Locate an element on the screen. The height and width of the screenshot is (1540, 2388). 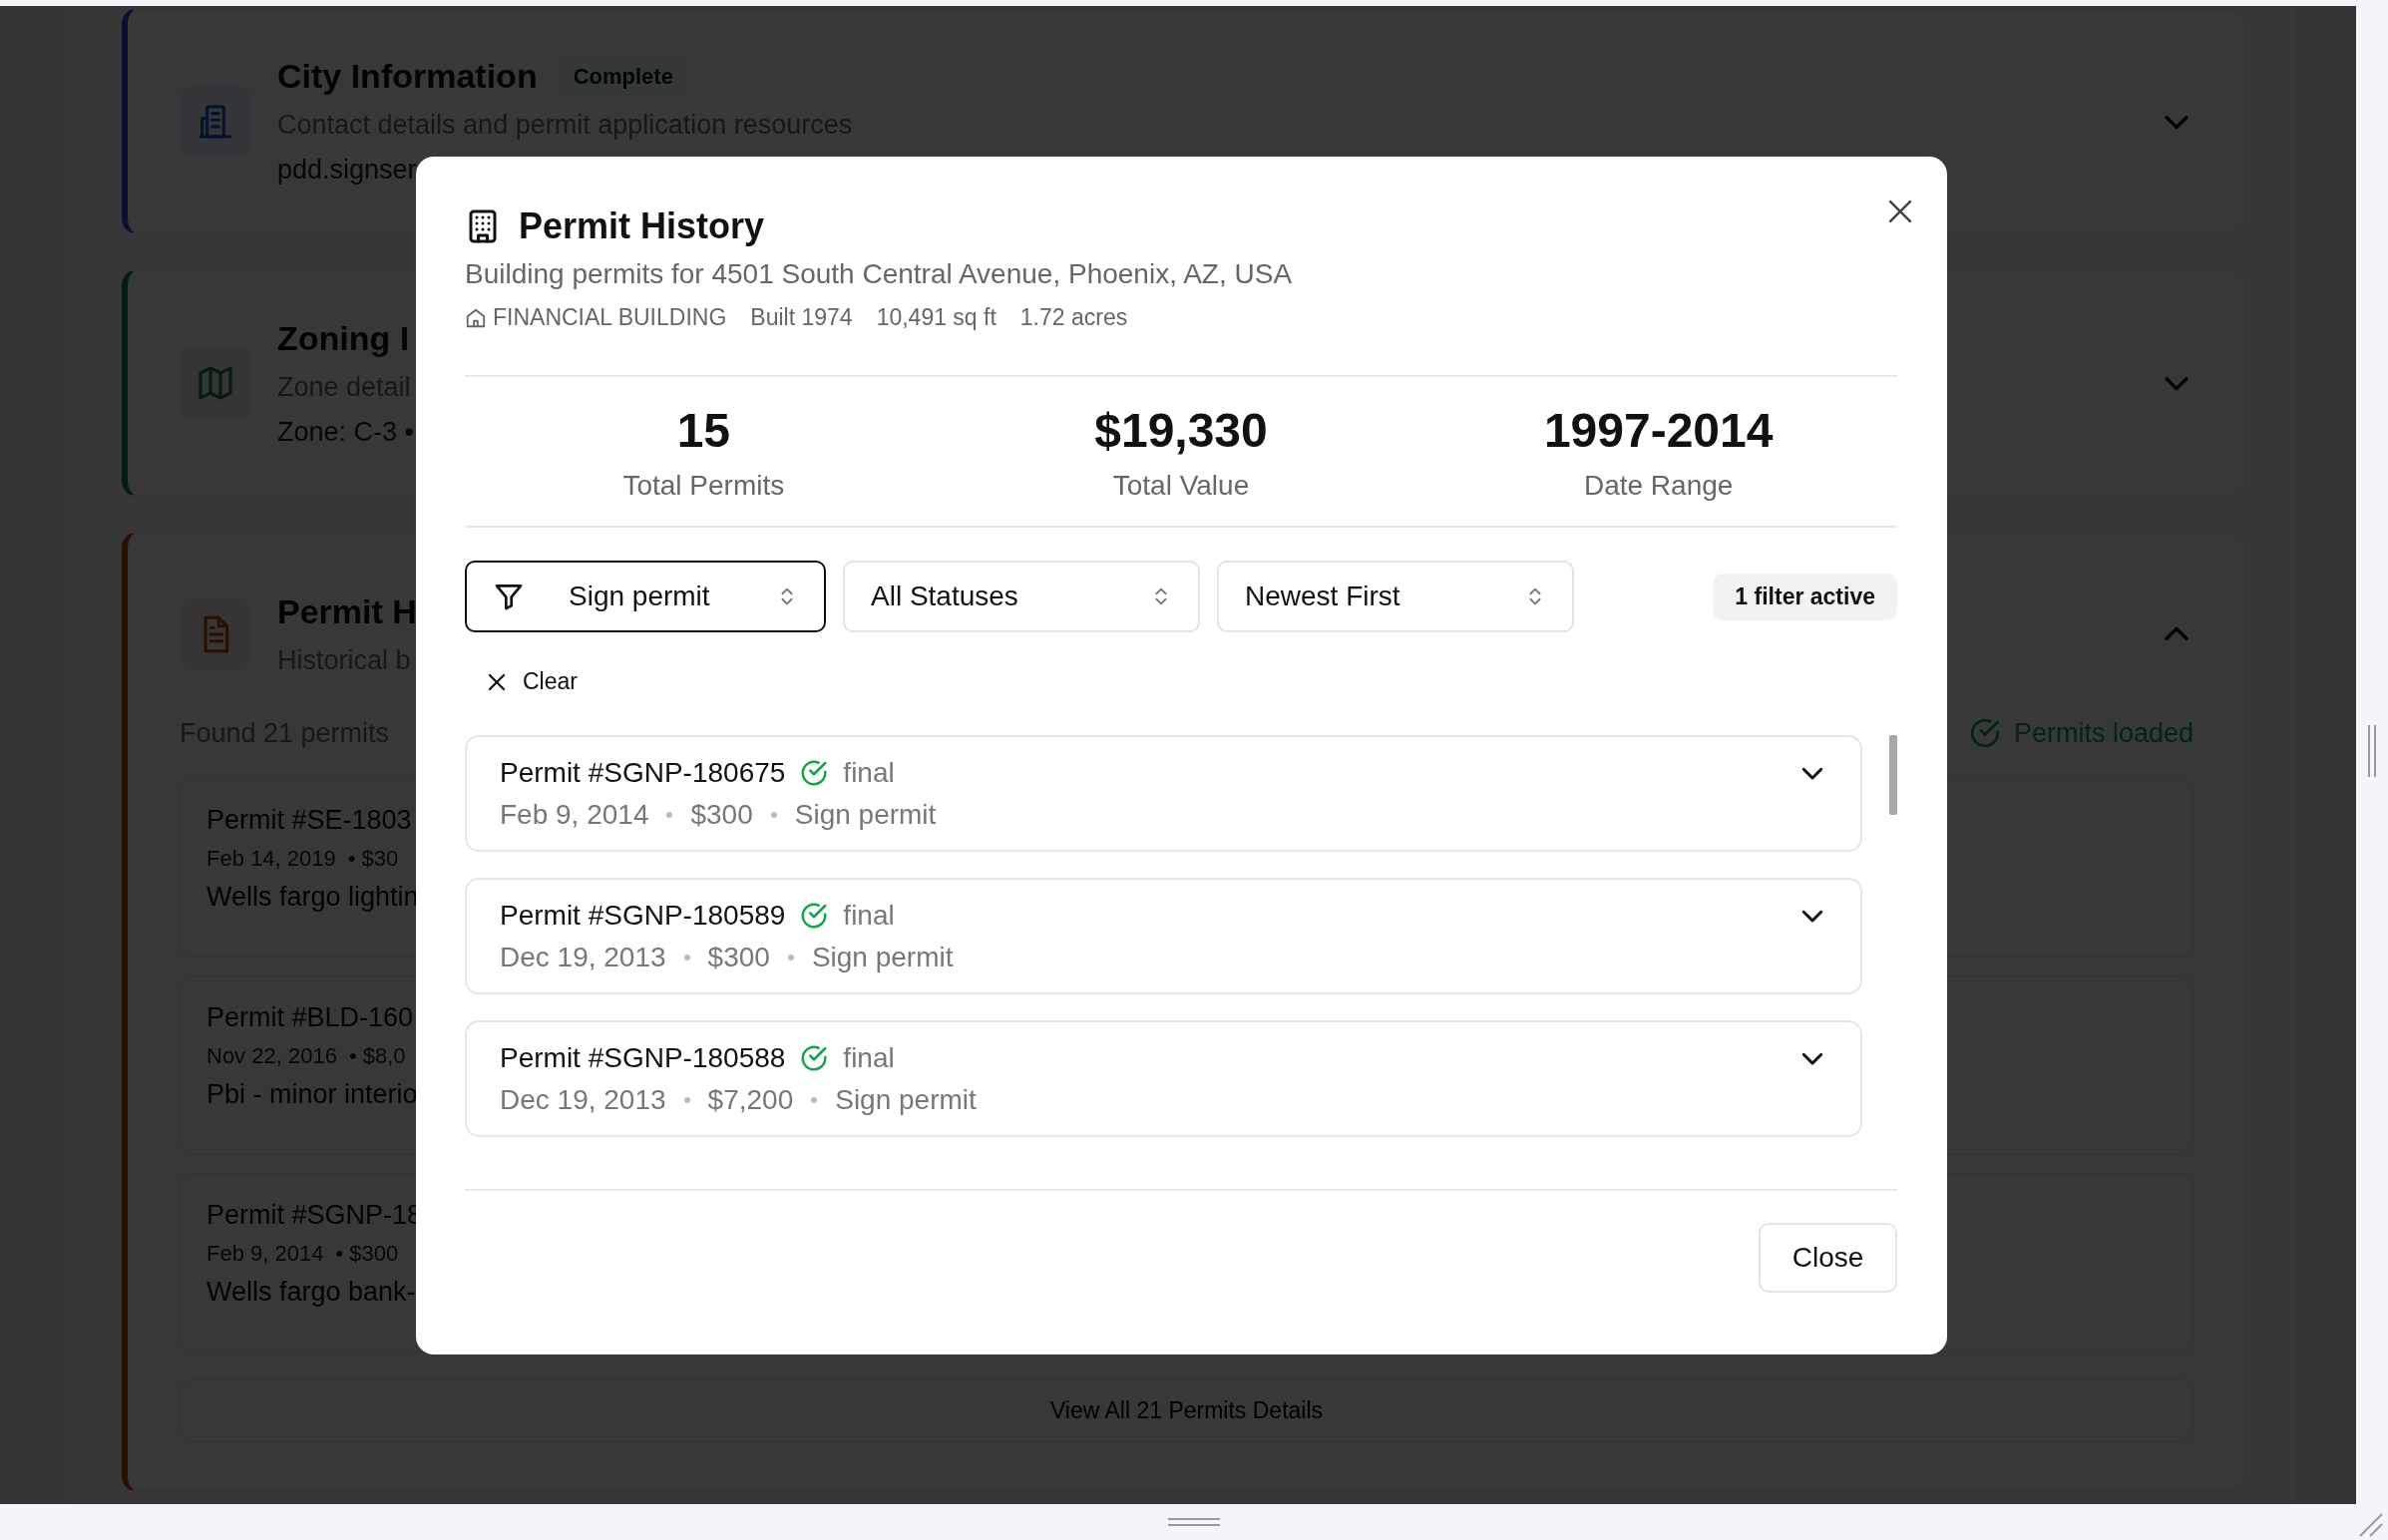
building-type: FINANCIAL BUILDING is located at coordinates (610, 317).